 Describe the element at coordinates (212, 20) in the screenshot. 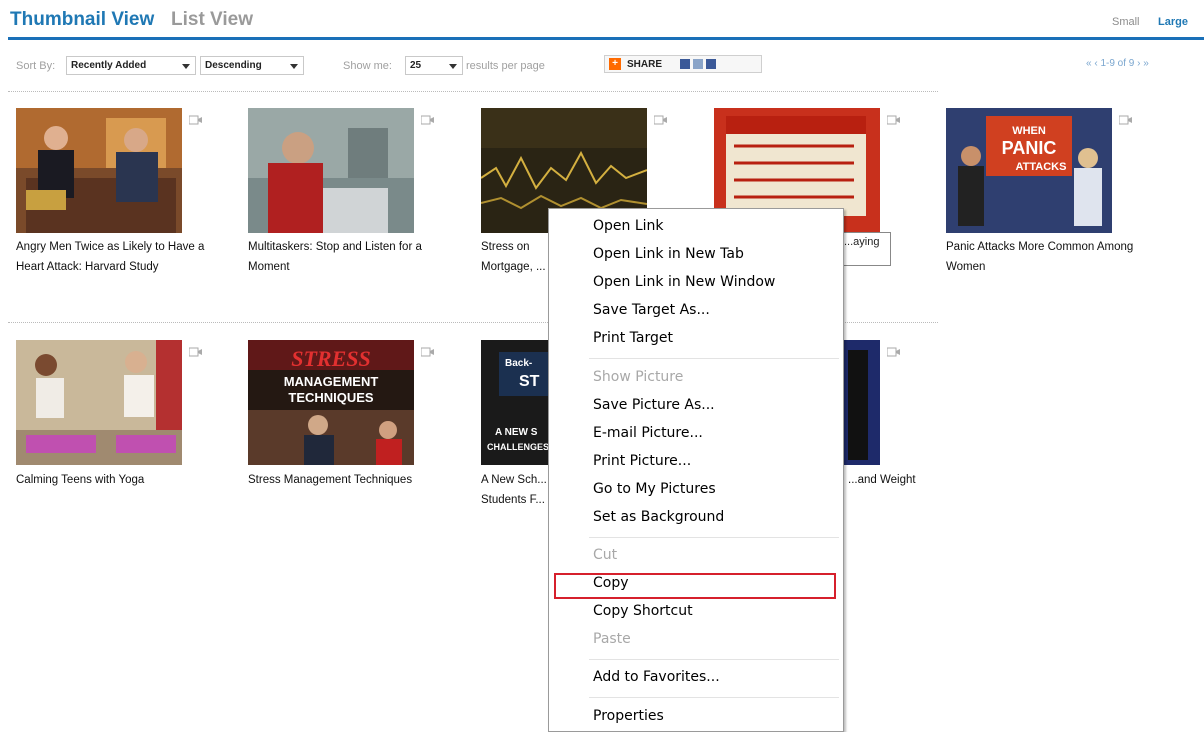

I see `tab-list-view: List View` at that location.